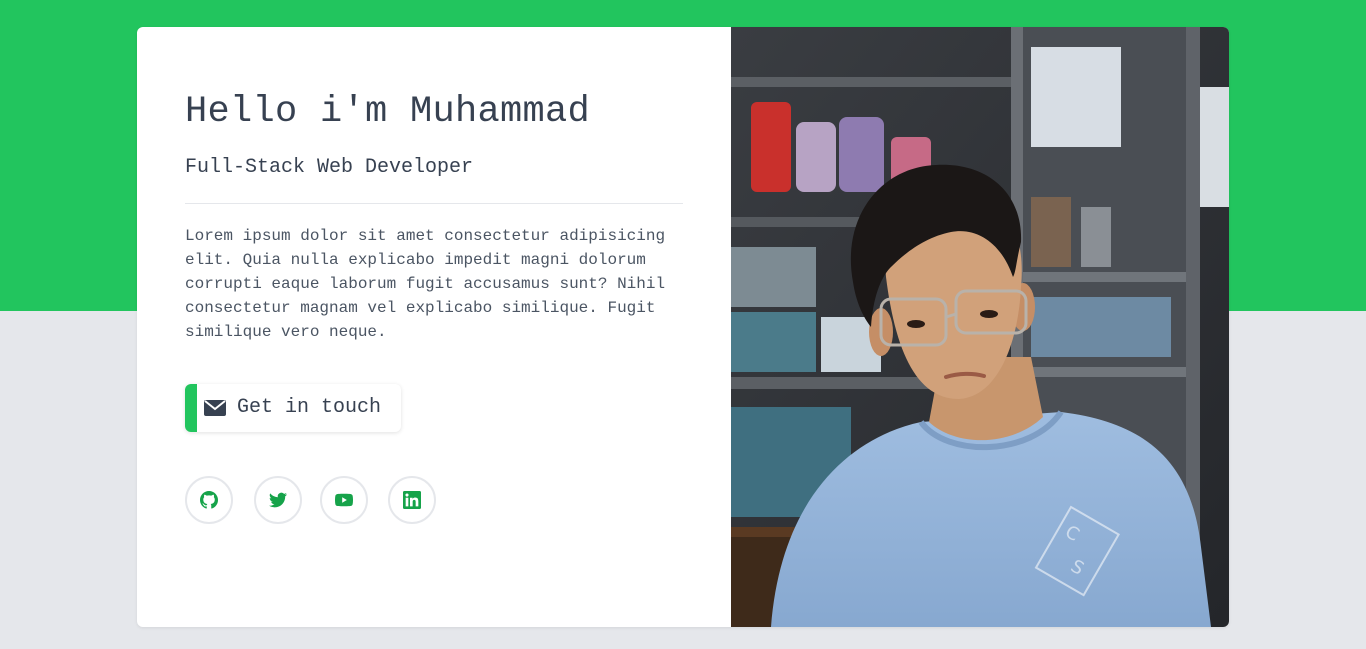  I want to click on hero-title: Hello i'm Muhammad, so click(388, 112).